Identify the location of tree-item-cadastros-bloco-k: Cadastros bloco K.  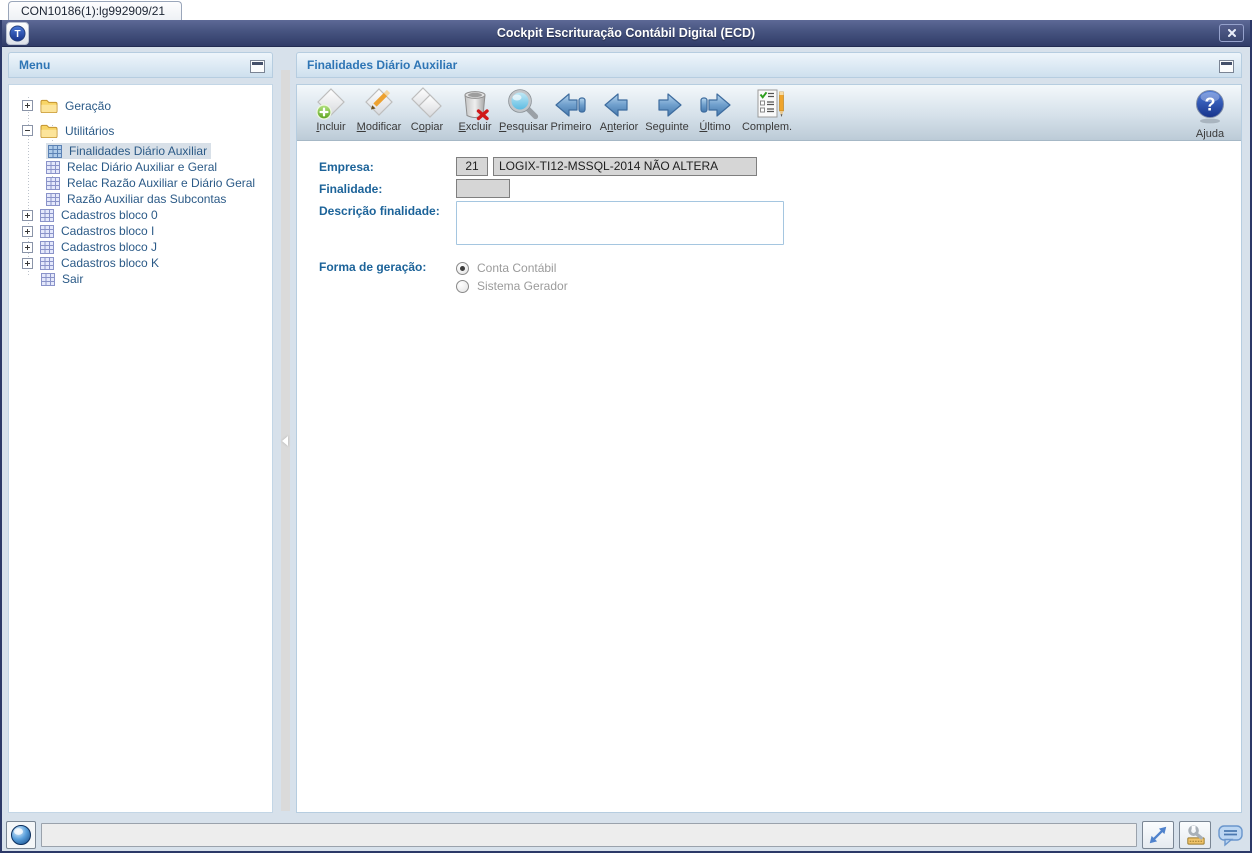
(140, 263).